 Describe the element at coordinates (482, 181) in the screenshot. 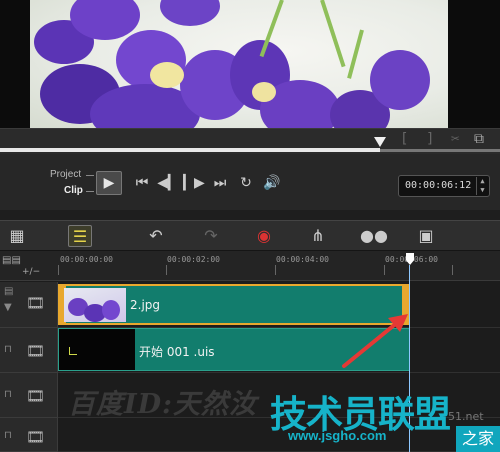

I see `stepper-up-icon: ▲` at that location.